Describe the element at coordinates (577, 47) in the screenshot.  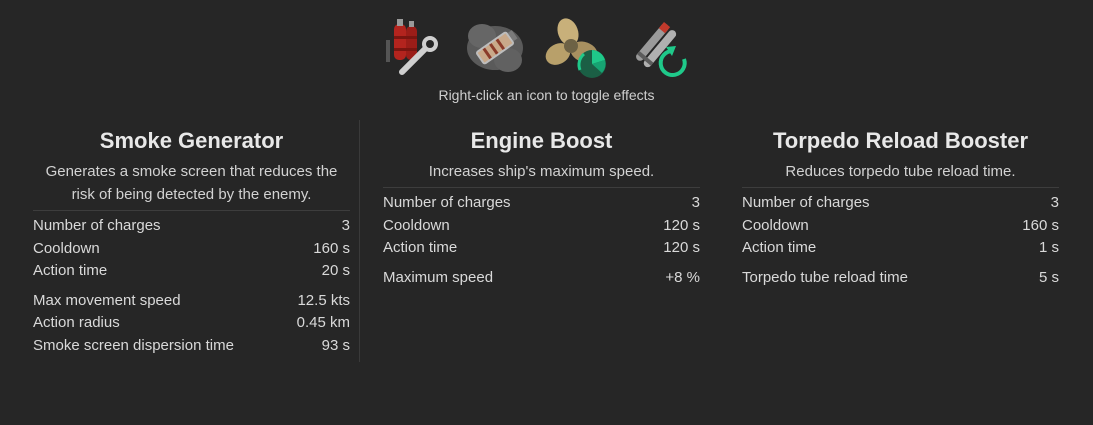
I see `engine-boost-icon` at that location.